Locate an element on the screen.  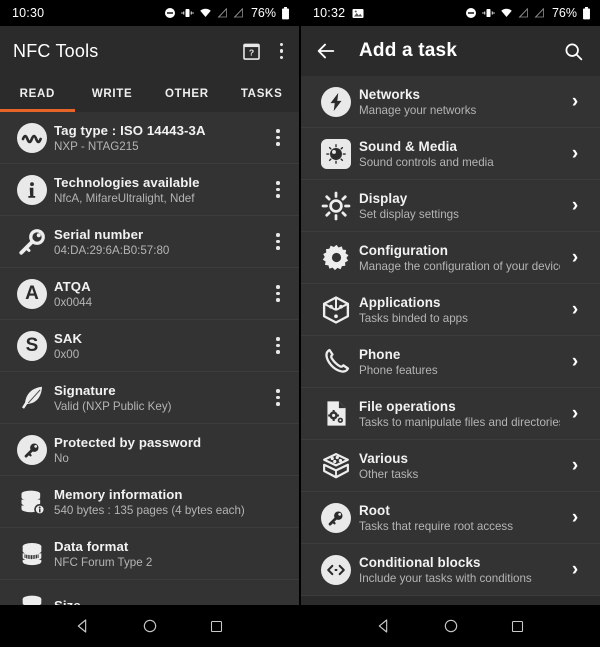
list-item-title: Phone is located at coordinates (380, 354).